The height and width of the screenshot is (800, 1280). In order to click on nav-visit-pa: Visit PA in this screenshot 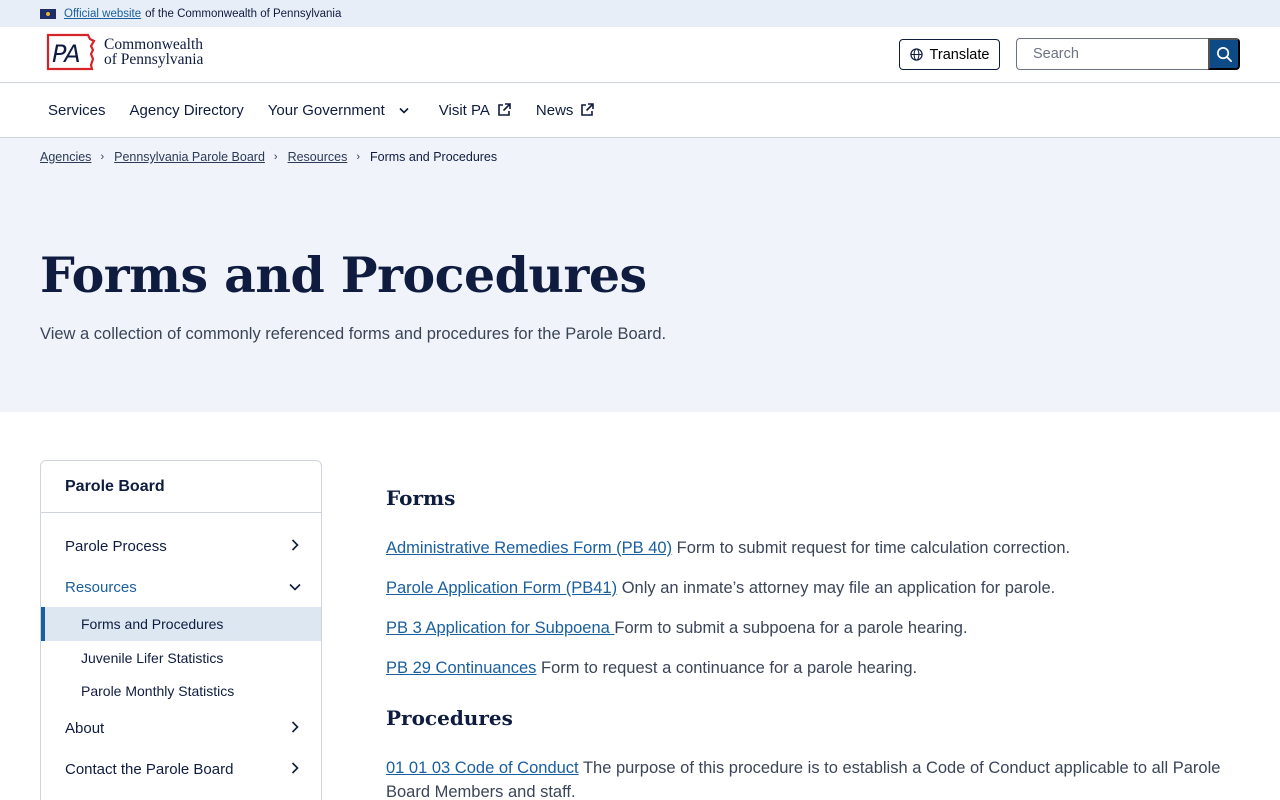, I will do `click(475, 110)`.